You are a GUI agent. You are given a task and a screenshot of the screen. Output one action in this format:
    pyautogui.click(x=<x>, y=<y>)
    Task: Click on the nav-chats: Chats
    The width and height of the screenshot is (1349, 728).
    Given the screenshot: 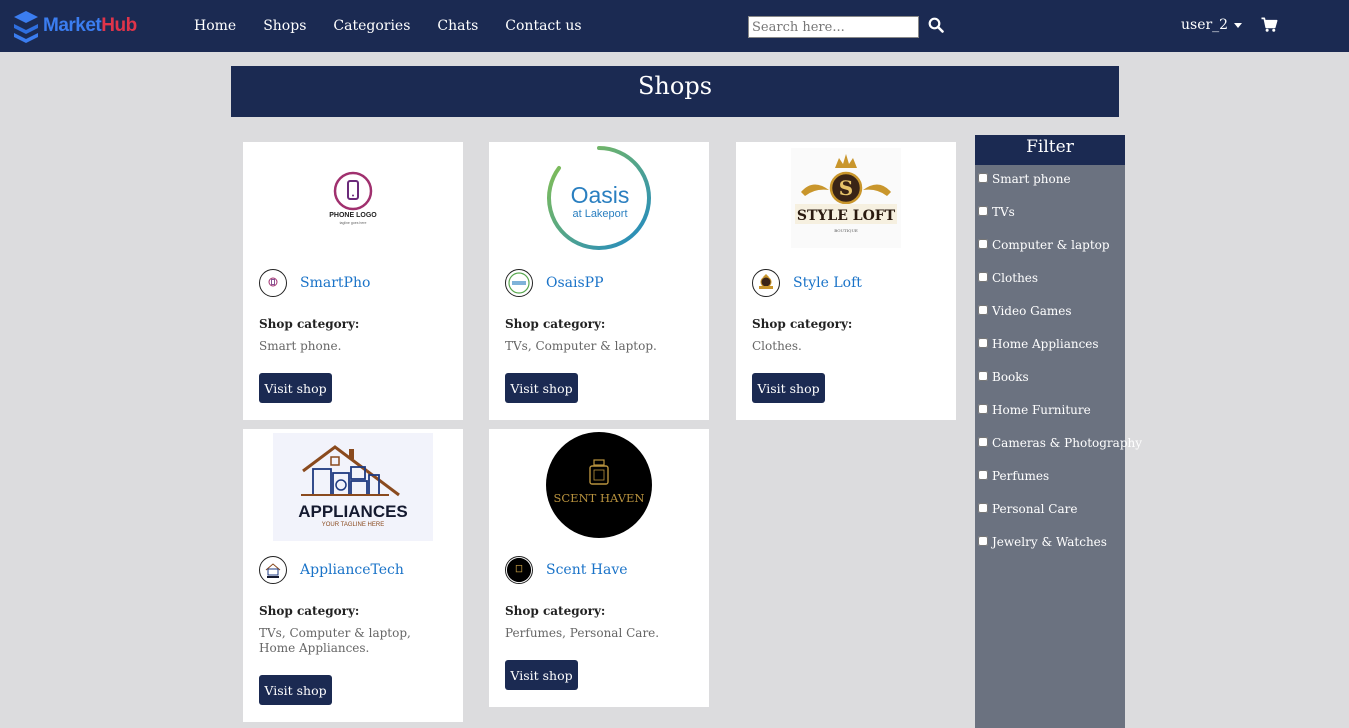 What is the action you would take?
    pyautogui.click(x=457, y=26)
    